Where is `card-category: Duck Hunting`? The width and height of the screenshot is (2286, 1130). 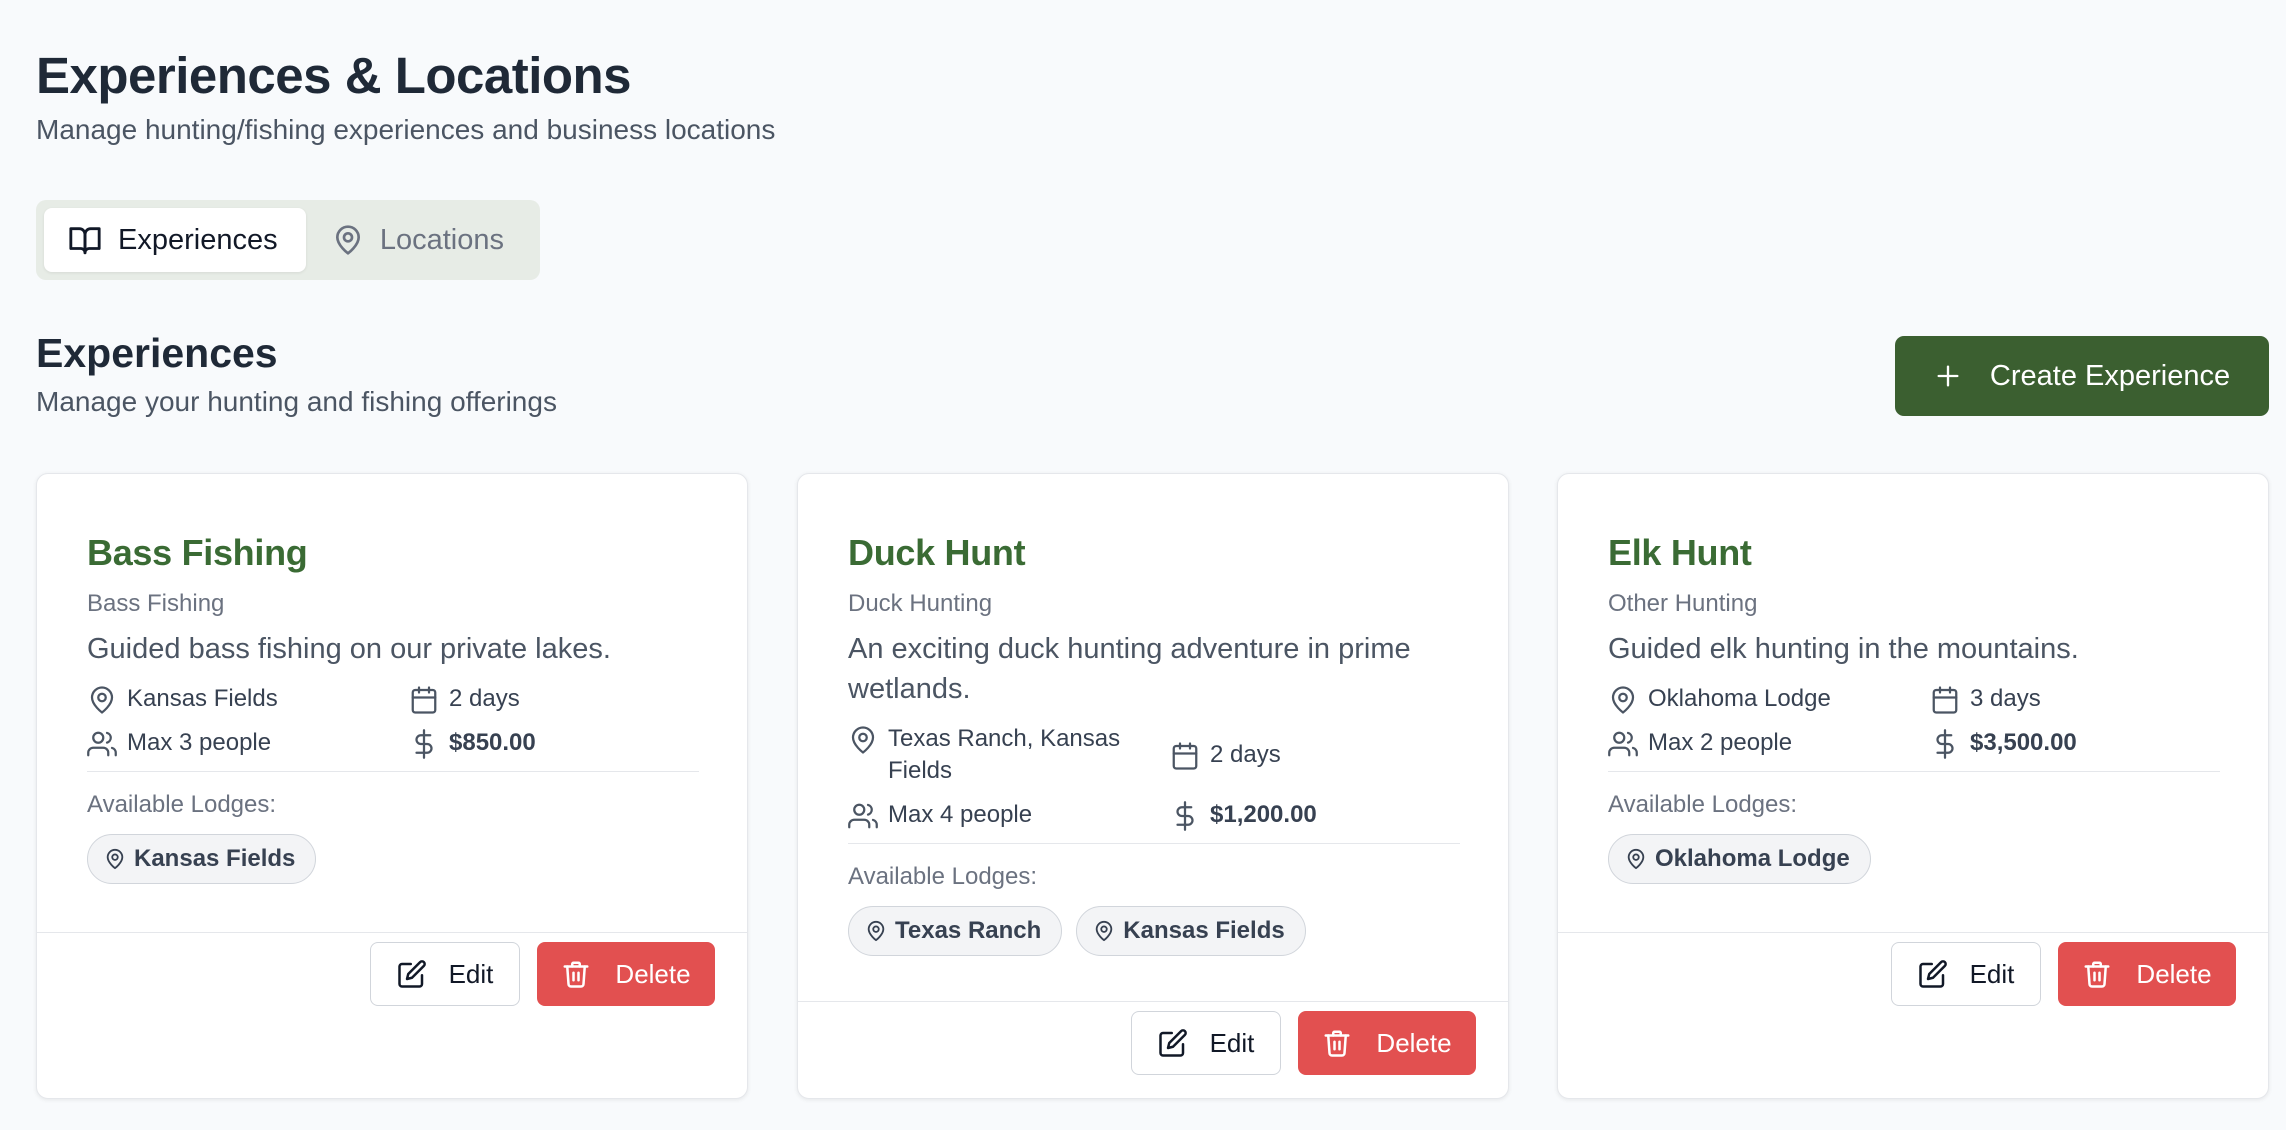
card-category: Duck Hunting is located at coordinates (920, 603).